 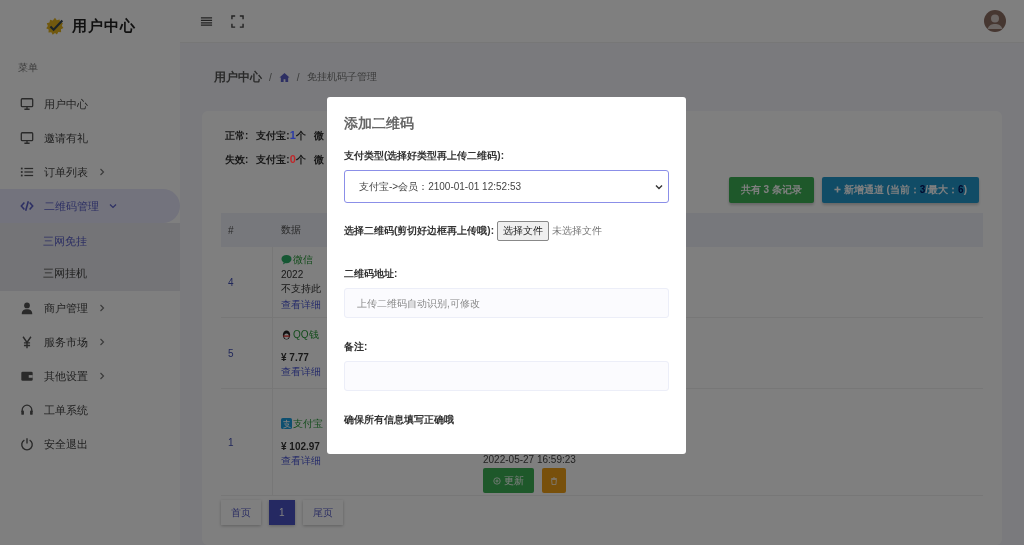 I want to click on home-icon, so click(x=284, y=77).